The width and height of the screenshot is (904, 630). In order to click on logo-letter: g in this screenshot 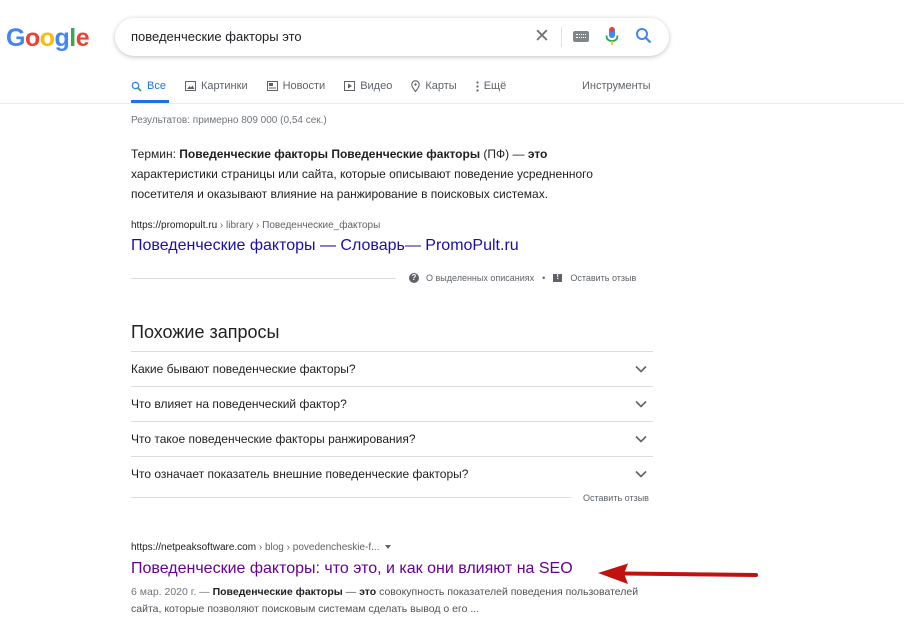, I will do `click(62, 38)`.